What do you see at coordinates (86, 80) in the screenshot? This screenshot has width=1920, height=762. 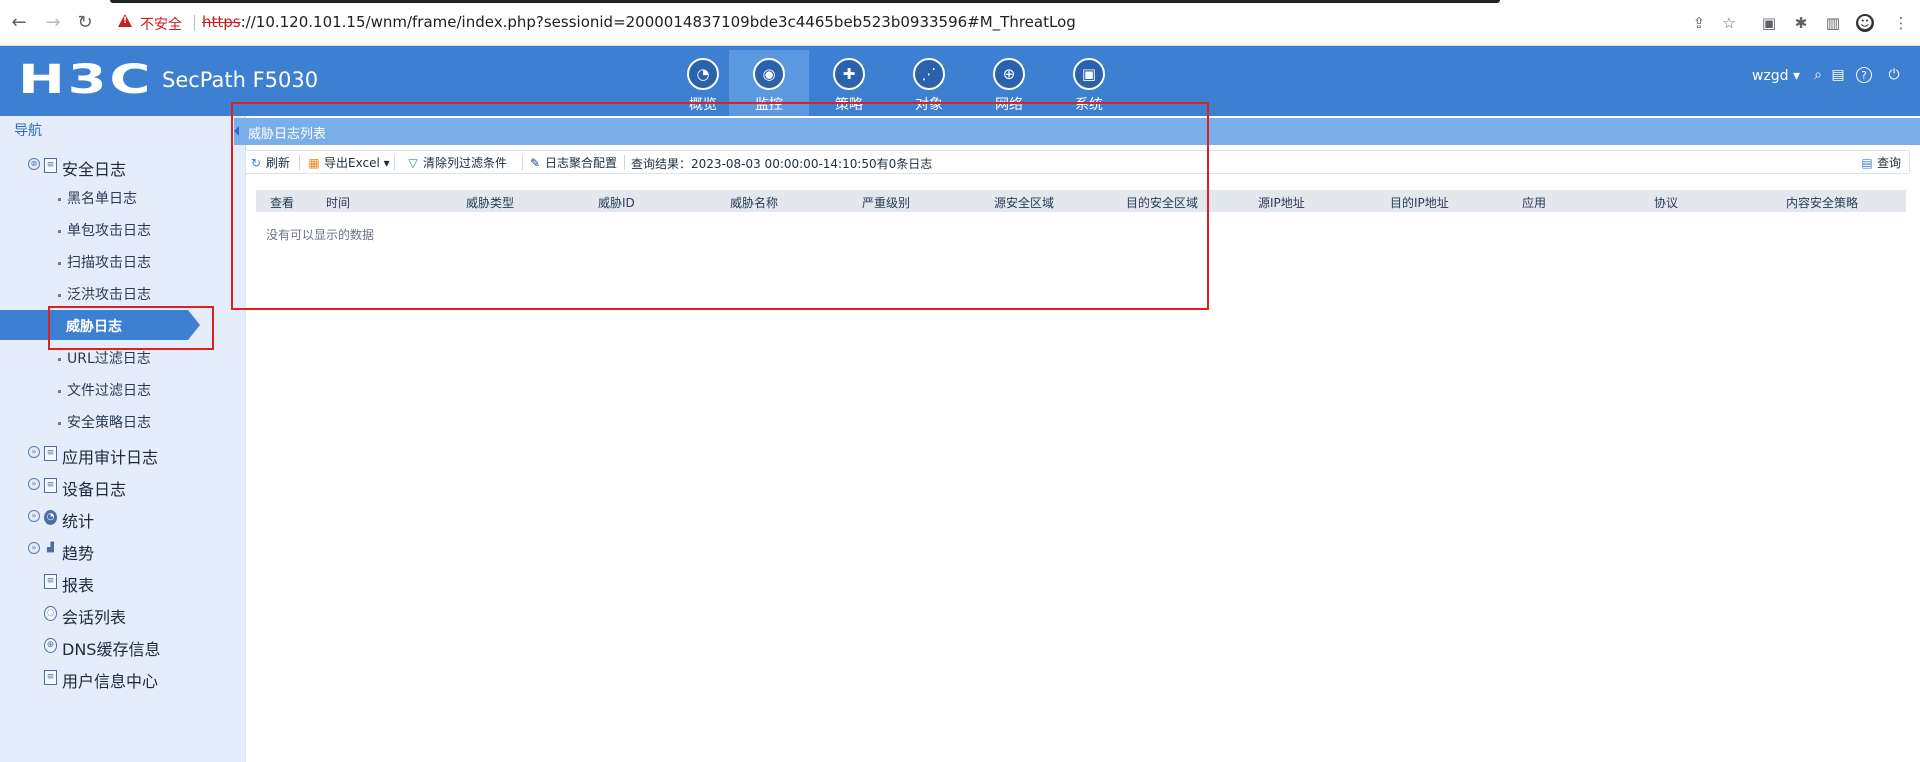 I see `h3c-logo: H3C` at bounding box center [86, 80].